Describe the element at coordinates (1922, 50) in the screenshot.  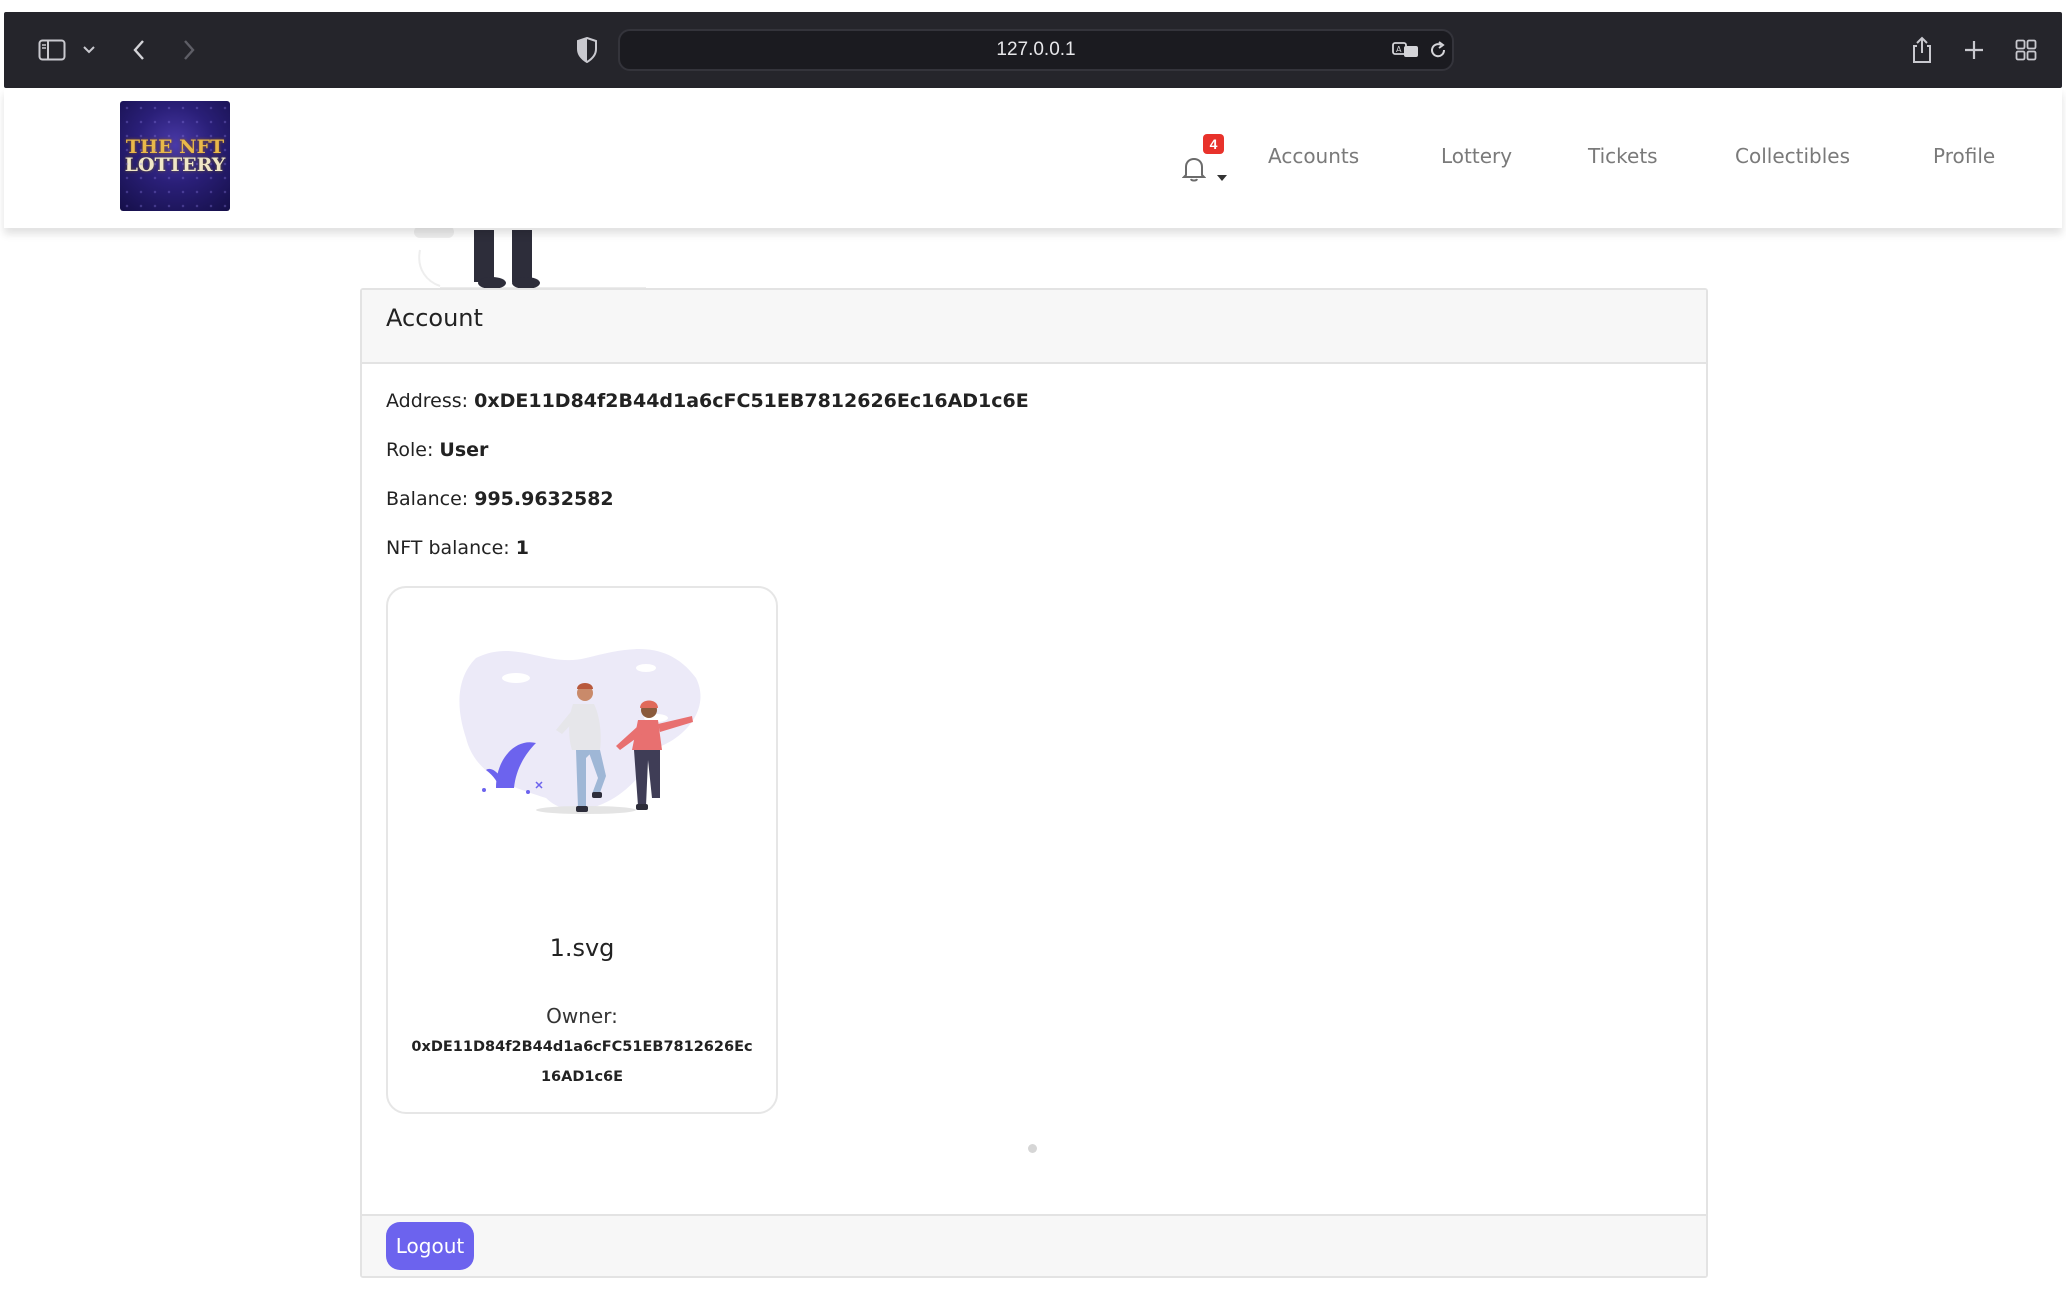
I see `share-icon` at that location.